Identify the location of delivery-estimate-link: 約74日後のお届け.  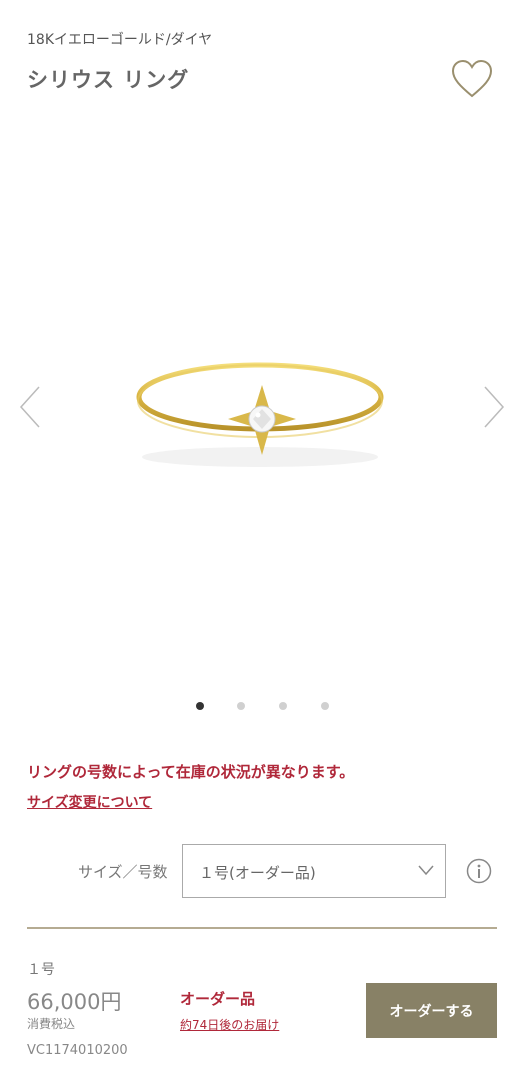
(229, 1024).